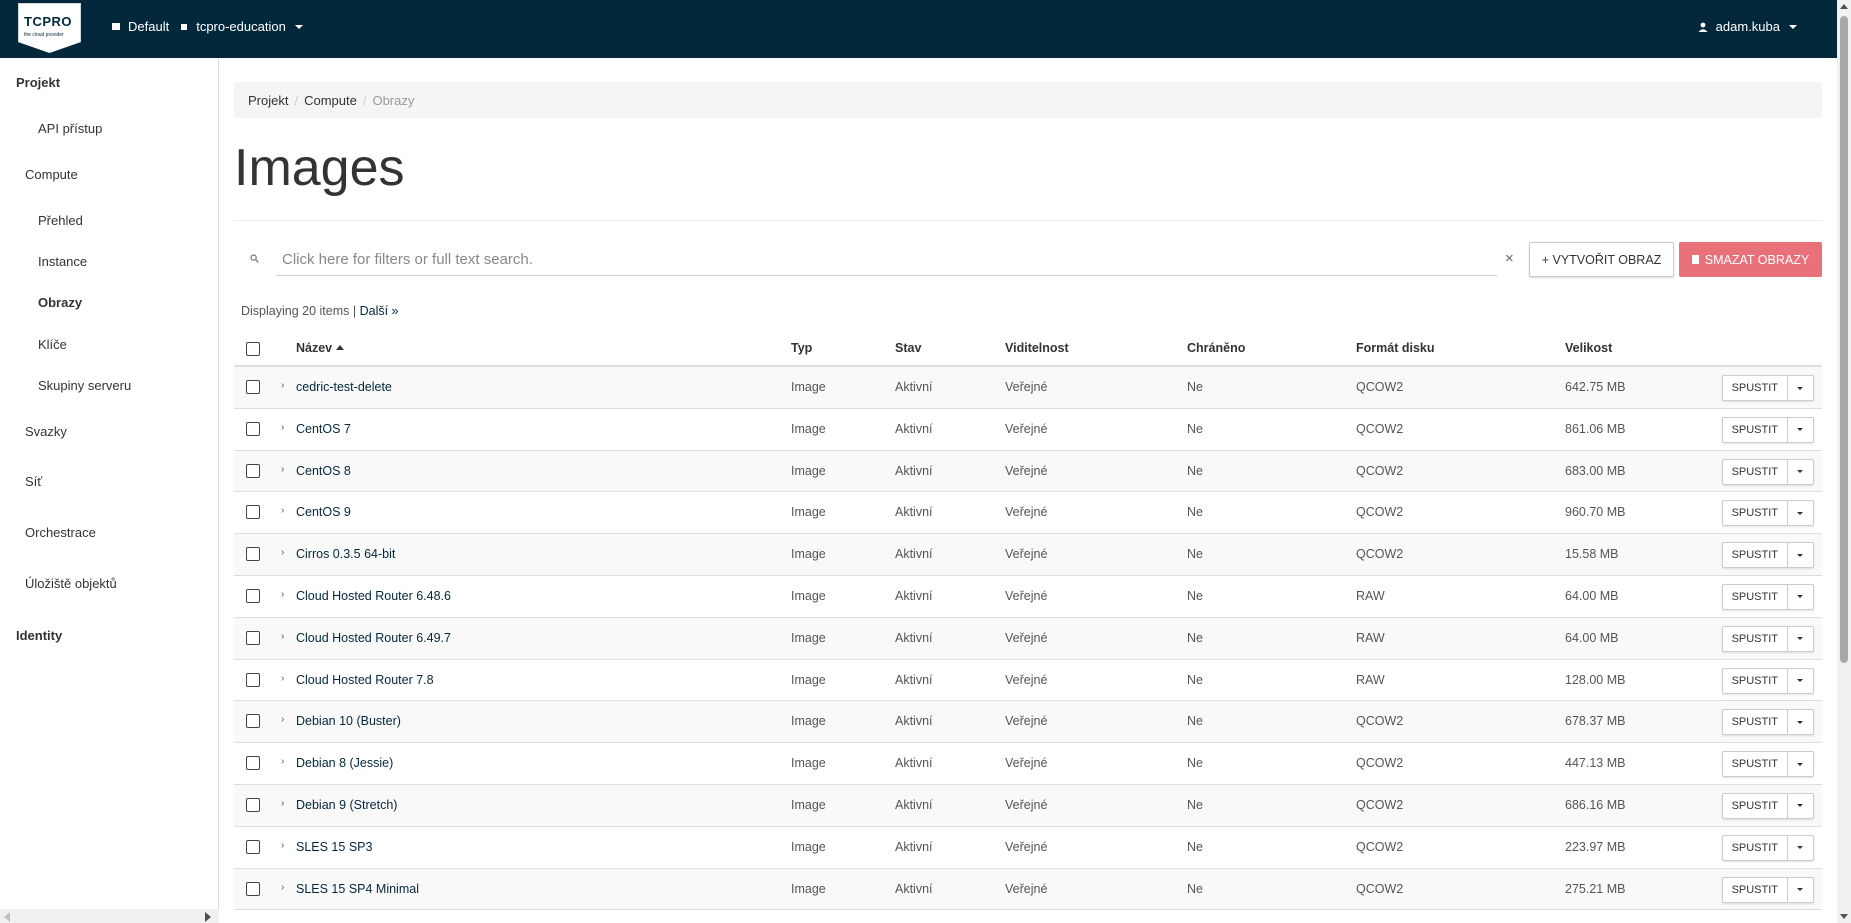 This screenshot has height=923, width=1851. What do you see at coordinates (348, 721) in the screenshot?
I see `image-name-link: Debian 10 (Buster)` at bounding box center [348, 721].